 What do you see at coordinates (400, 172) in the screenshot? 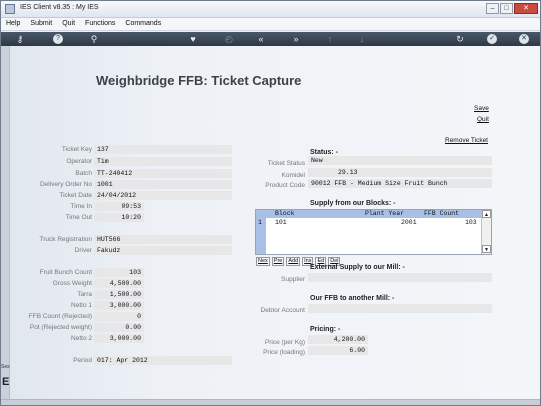
I see `komidel-field: 29.13` at bounding box center [400, 172].